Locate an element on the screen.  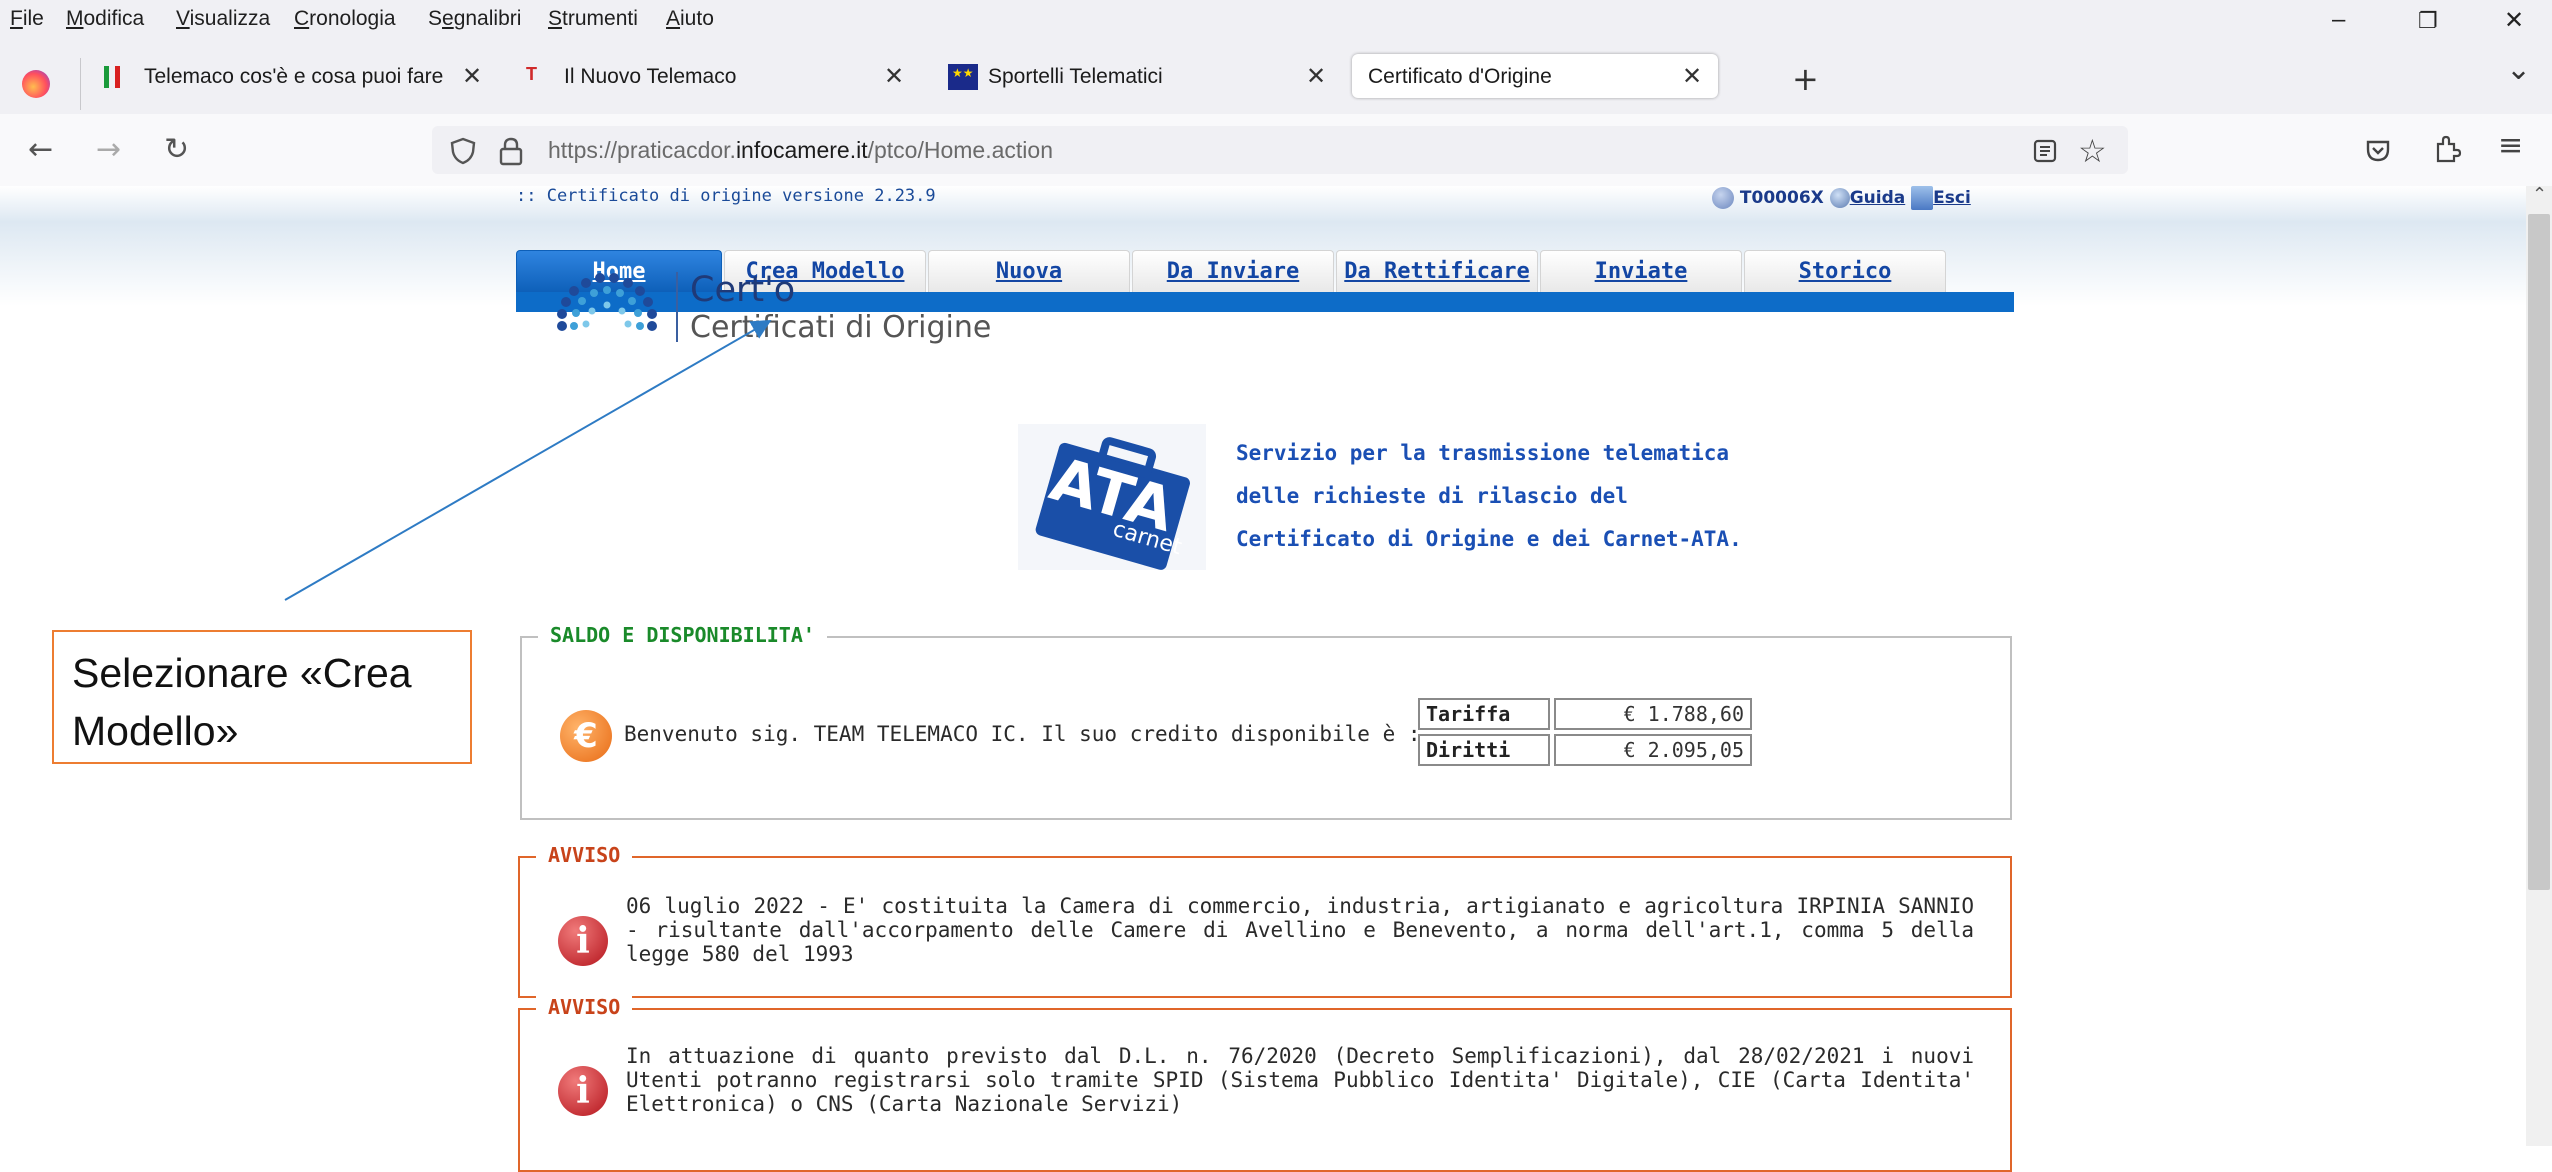
tab-nuovo-telemaco: T Il Nuovo Telemaco ✕ is located at coordinates (715, 76).